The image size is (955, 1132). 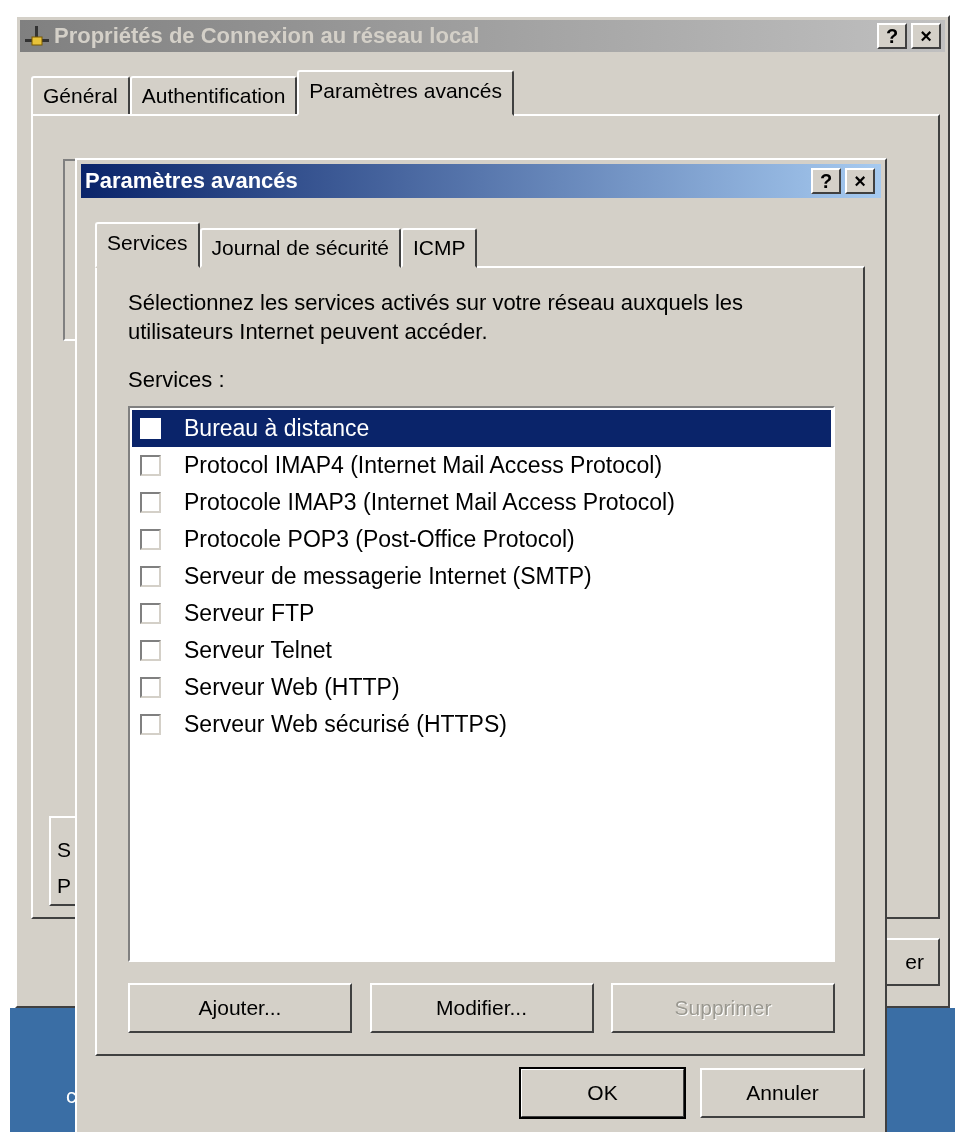 I want to click on list-item: Serveur FTP, so click(x=481, y=613).